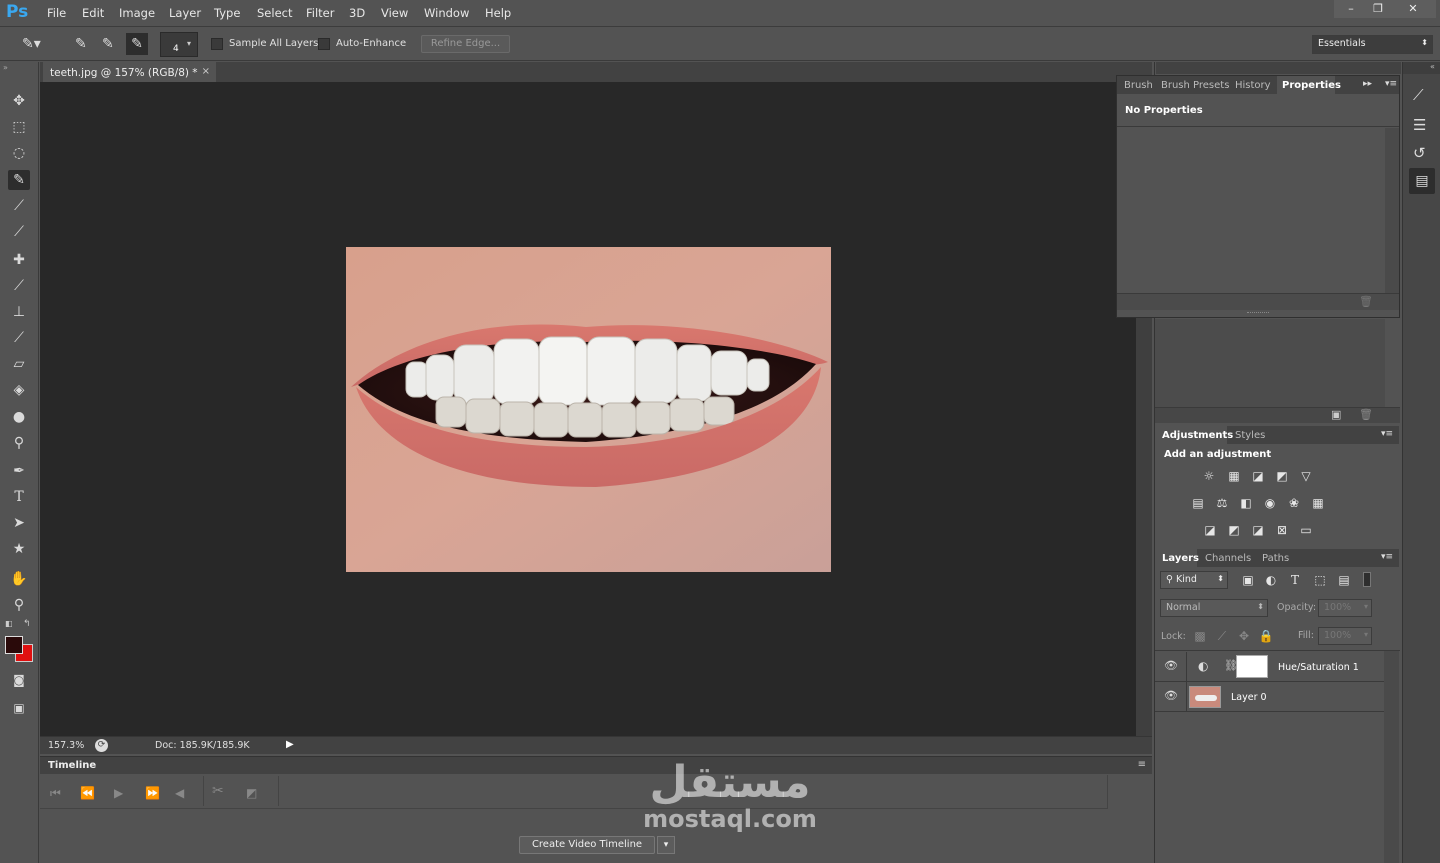  What do you see at coordinates (19, 101) in the screenshot?
I see `move-tool-icon: ✥` at bounding box center [19, 101].